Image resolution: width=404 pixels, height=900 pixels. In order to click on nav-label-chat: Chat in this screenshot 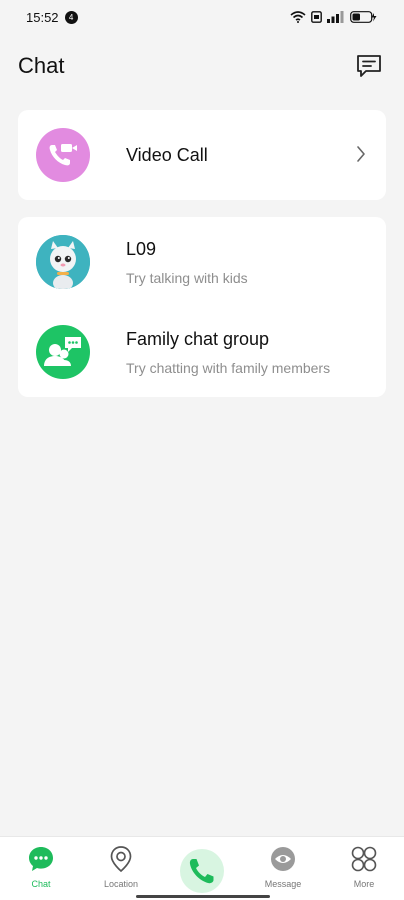, I will do `click(41, 884)`.